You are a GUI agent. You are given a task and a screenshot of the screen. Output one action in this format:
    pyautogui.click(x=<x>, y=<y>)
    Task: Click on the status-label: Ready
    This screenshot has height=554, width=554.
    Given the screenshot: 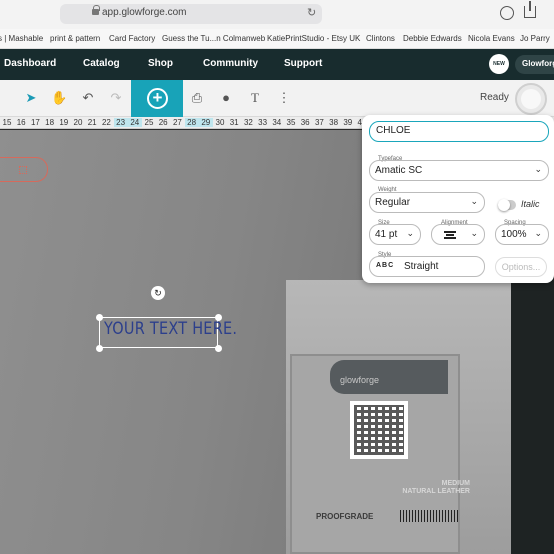 What is the action you would take?
    pyautogui.click(x=494, y=97)
    